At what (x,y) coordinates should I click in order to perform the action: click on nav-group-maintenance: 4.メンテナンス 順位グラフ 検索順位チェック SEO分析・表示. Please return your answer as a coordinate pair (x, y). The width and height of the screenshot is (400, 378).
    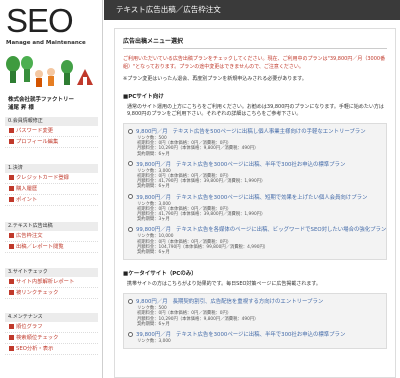
    Looking at the image, I should click on (51, 334).